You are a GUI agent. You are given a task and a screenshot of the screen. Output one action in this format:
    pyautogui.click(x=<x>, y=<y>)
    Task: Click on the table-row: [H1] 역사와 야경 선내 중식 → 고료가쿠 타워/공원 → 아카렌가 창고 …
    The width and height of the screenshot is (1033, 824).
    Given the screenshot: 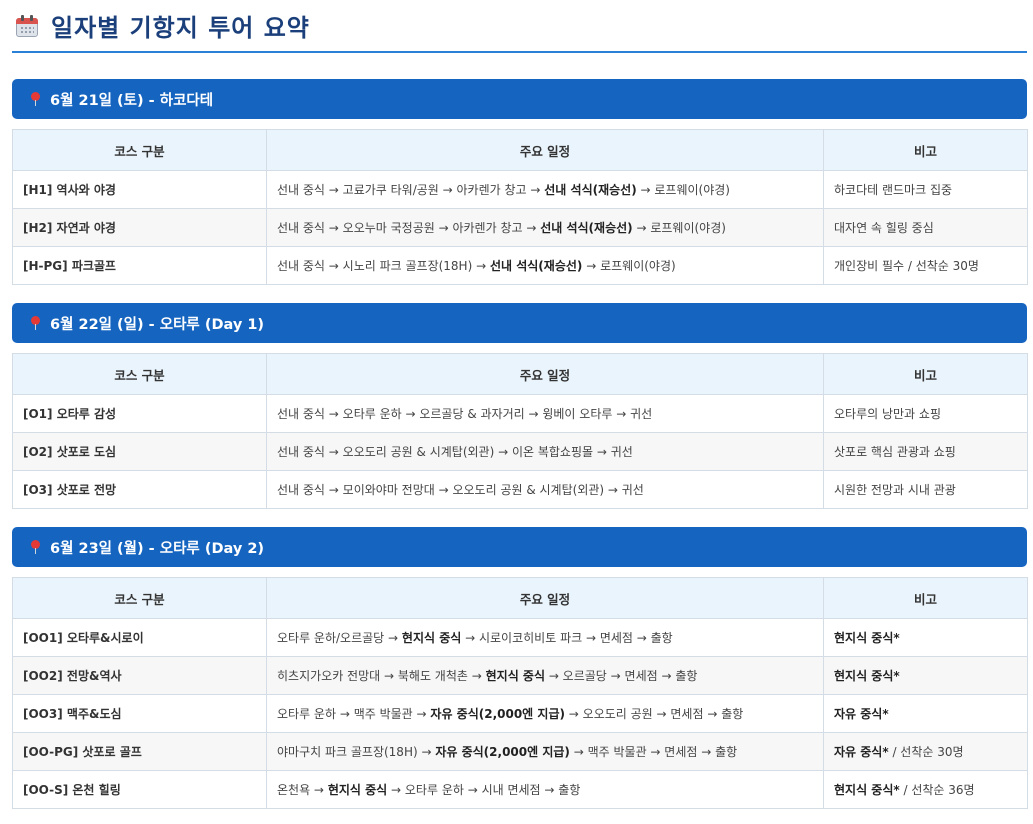 What is the action you would take?
    pyautogui.click(x=520, y=189)
    